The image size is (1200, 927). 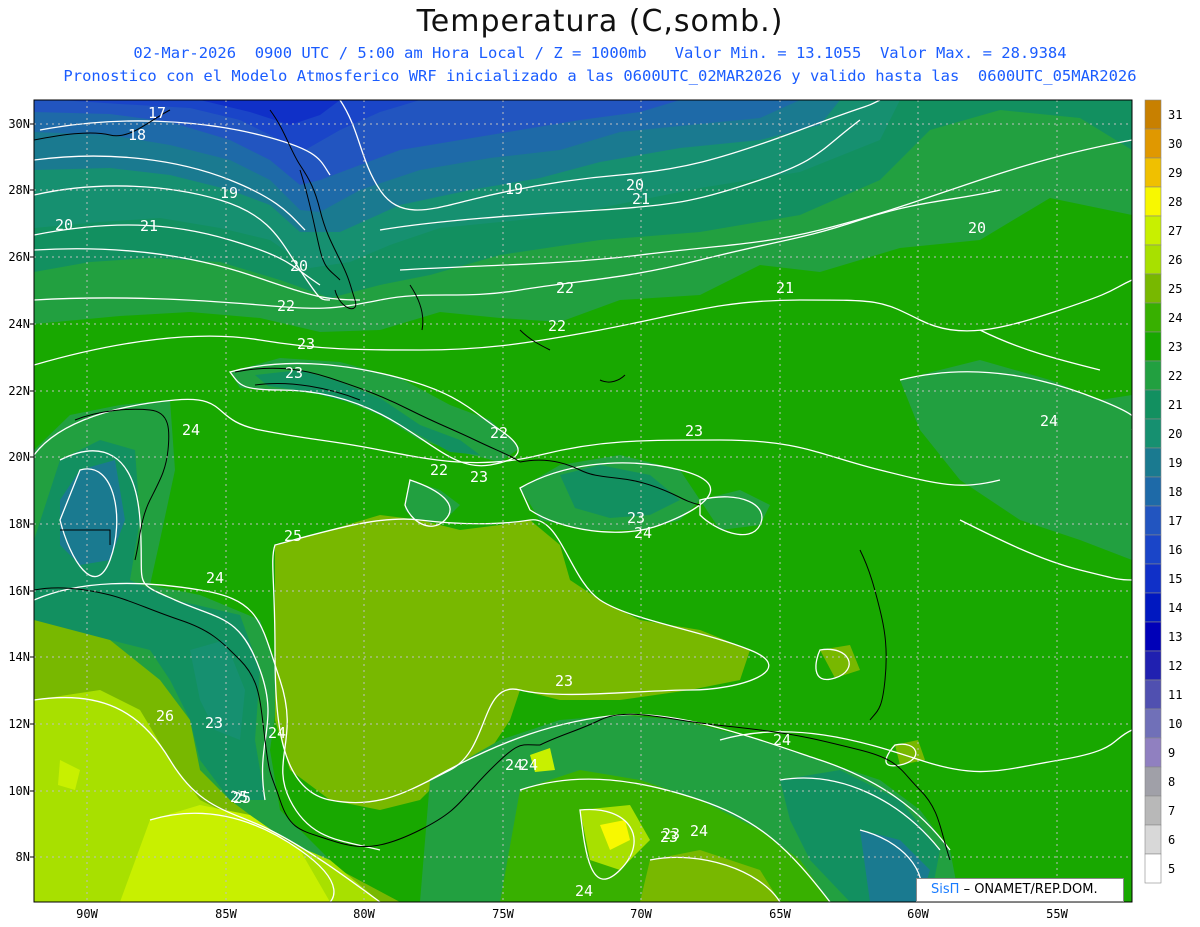 What do you see at coordinates (23, 857) in the screenshot?
I see `lat-label-8N: 8N` at bounding box center [23, 857].